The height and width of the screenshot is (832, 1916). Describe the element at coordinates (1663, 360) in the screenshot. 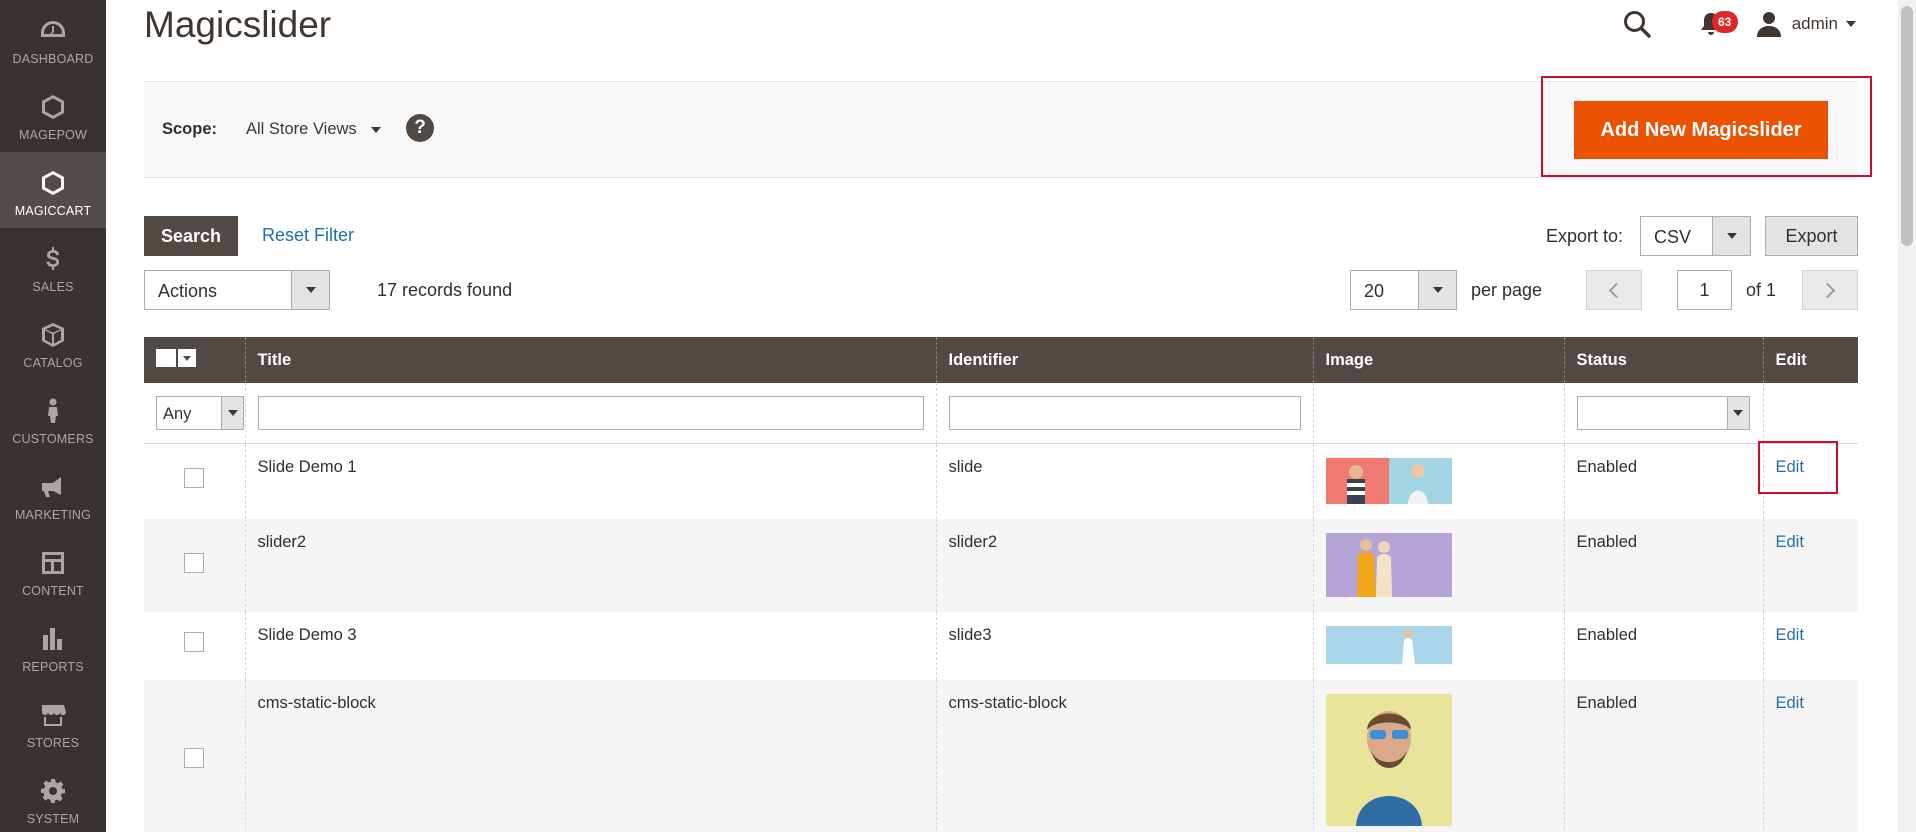

I see `column-header-status: Status` at that location.